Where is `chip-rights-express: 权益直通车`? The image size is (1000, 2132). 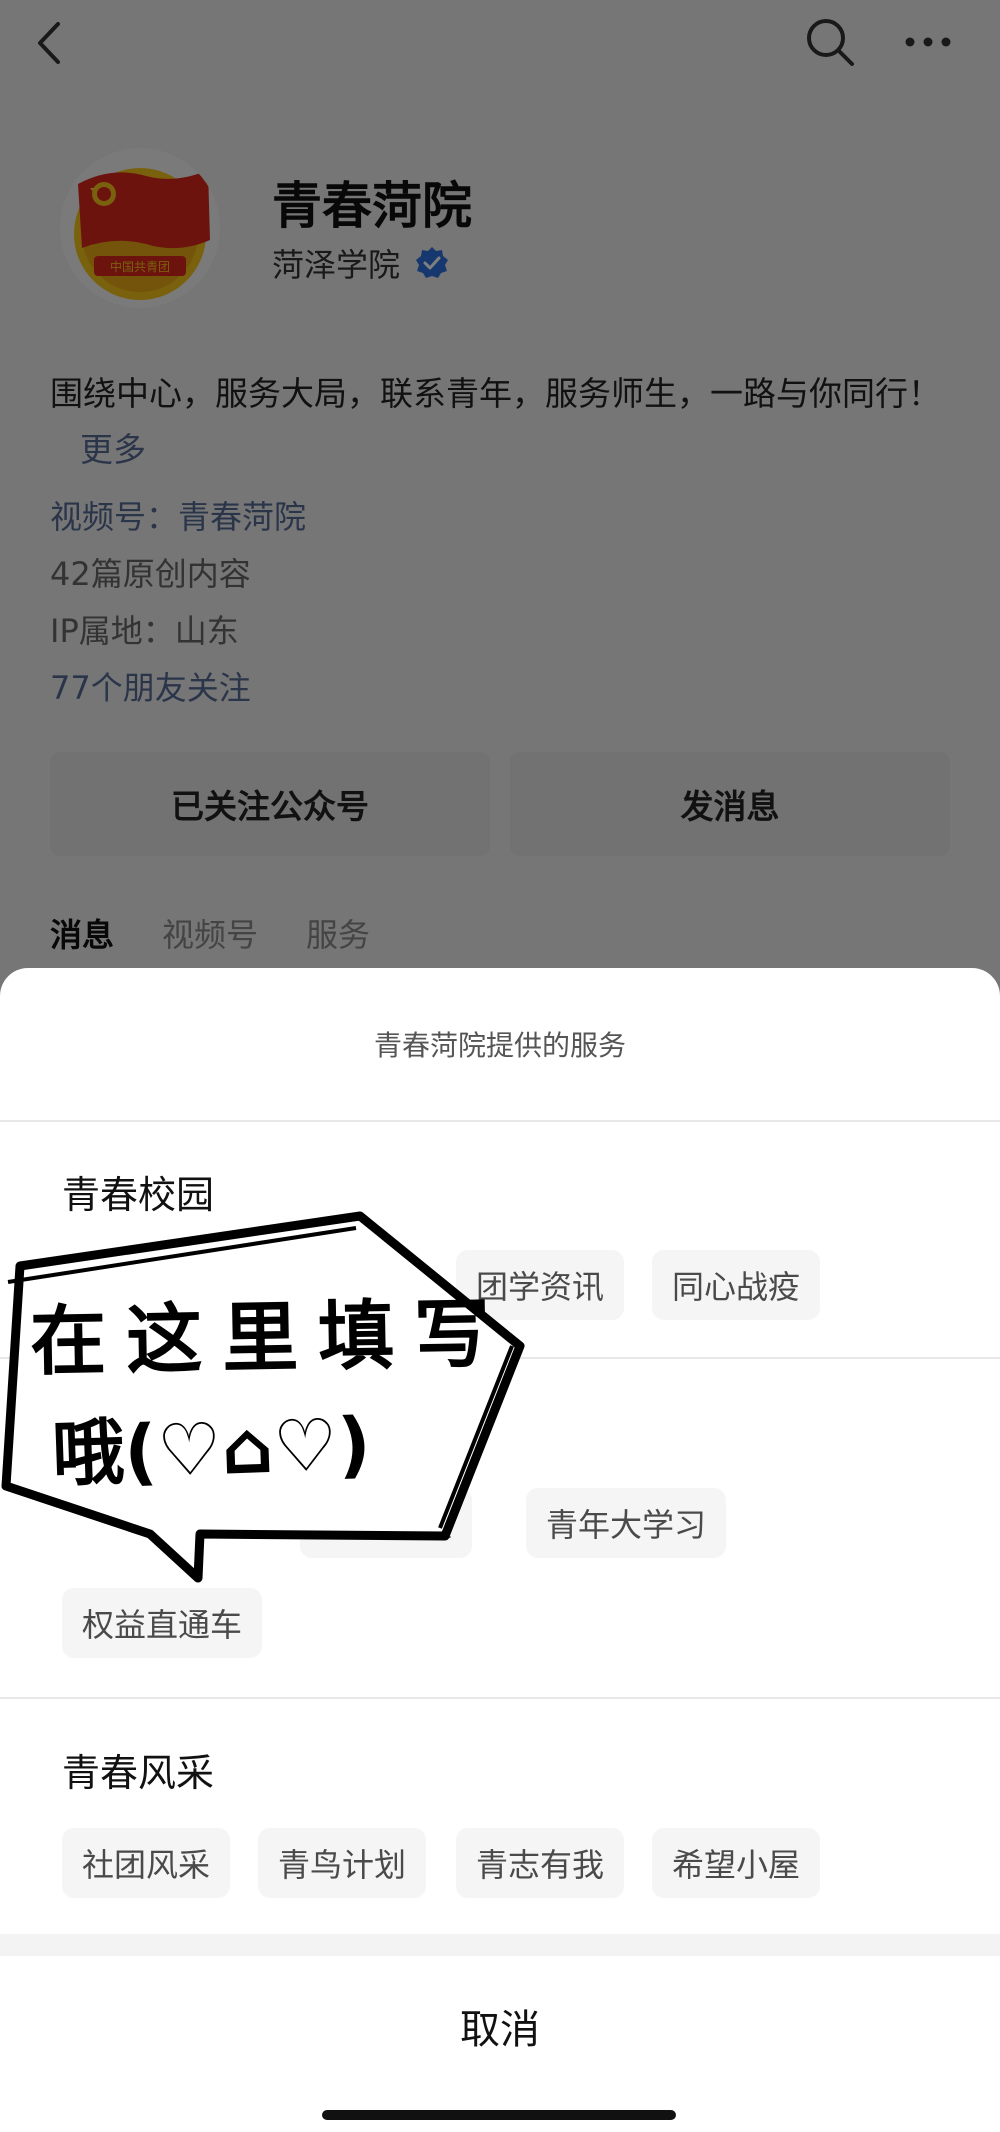 chip-rights-express: 权益直通车 is located at coordinates (162, 1623).